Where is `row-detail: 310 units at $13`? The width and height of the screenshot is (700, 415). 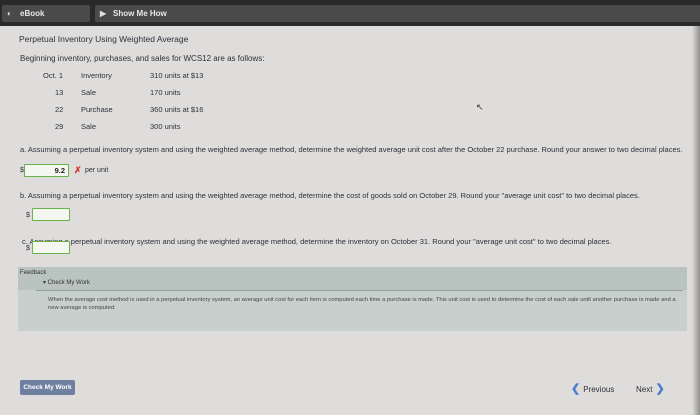 row-detail: 310 units at $13 is located at coordinates (177, 75).